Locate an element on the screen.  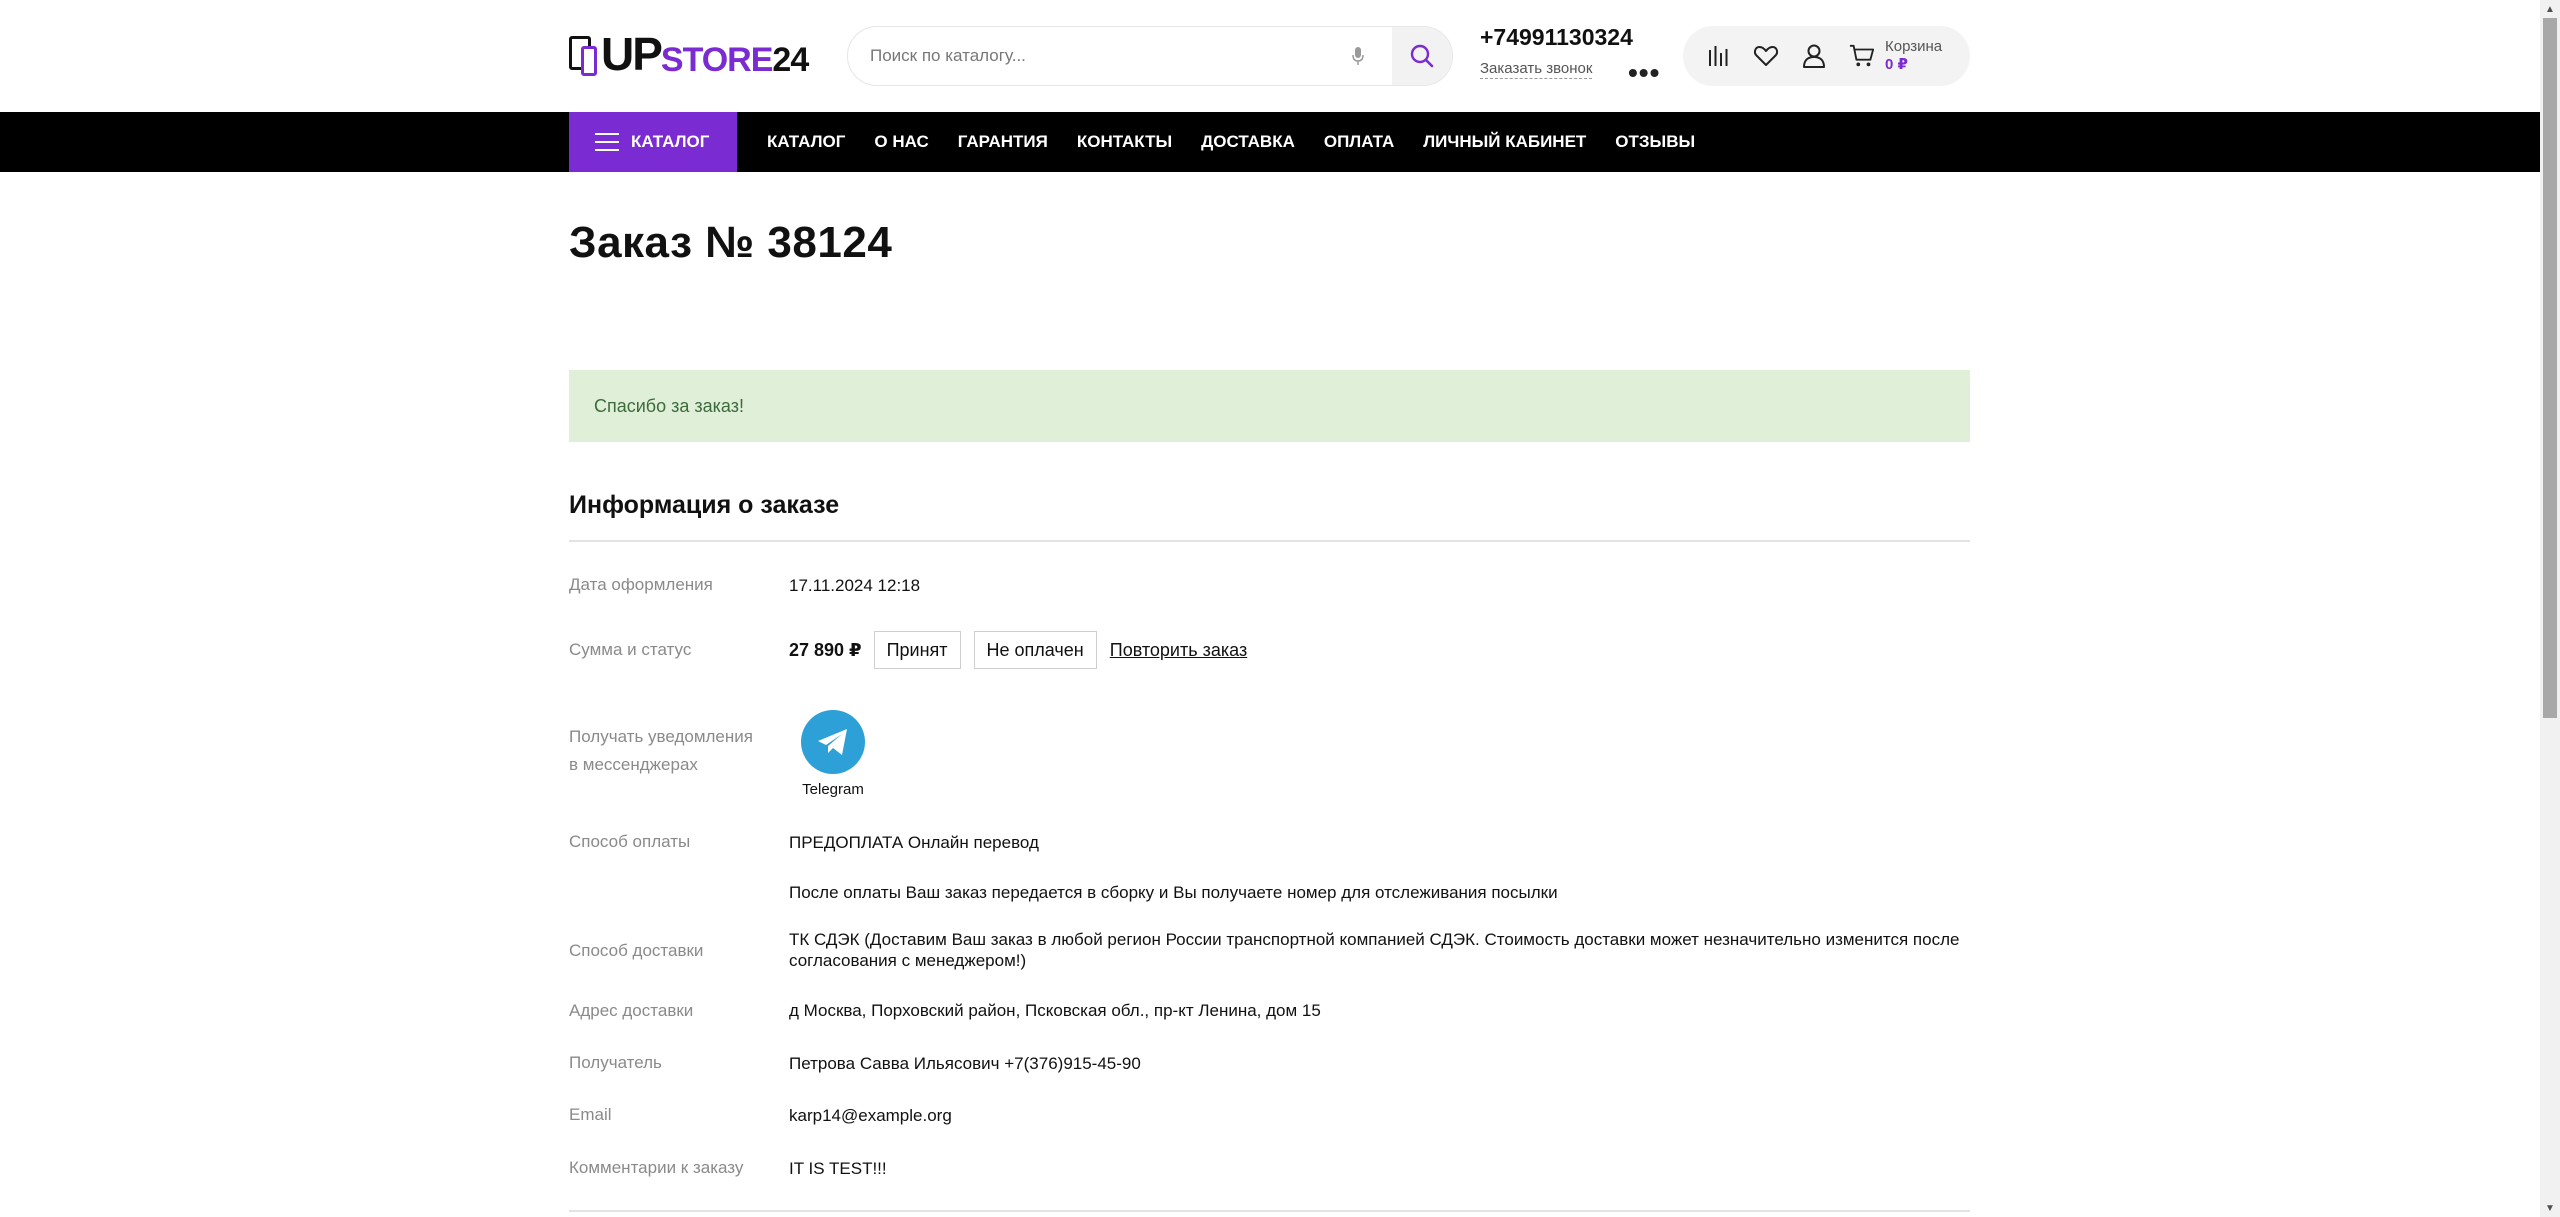
recipient-value: Петрова Савва Ильясович +7(376)915-45-90 is located at coordinates (965, 1063).